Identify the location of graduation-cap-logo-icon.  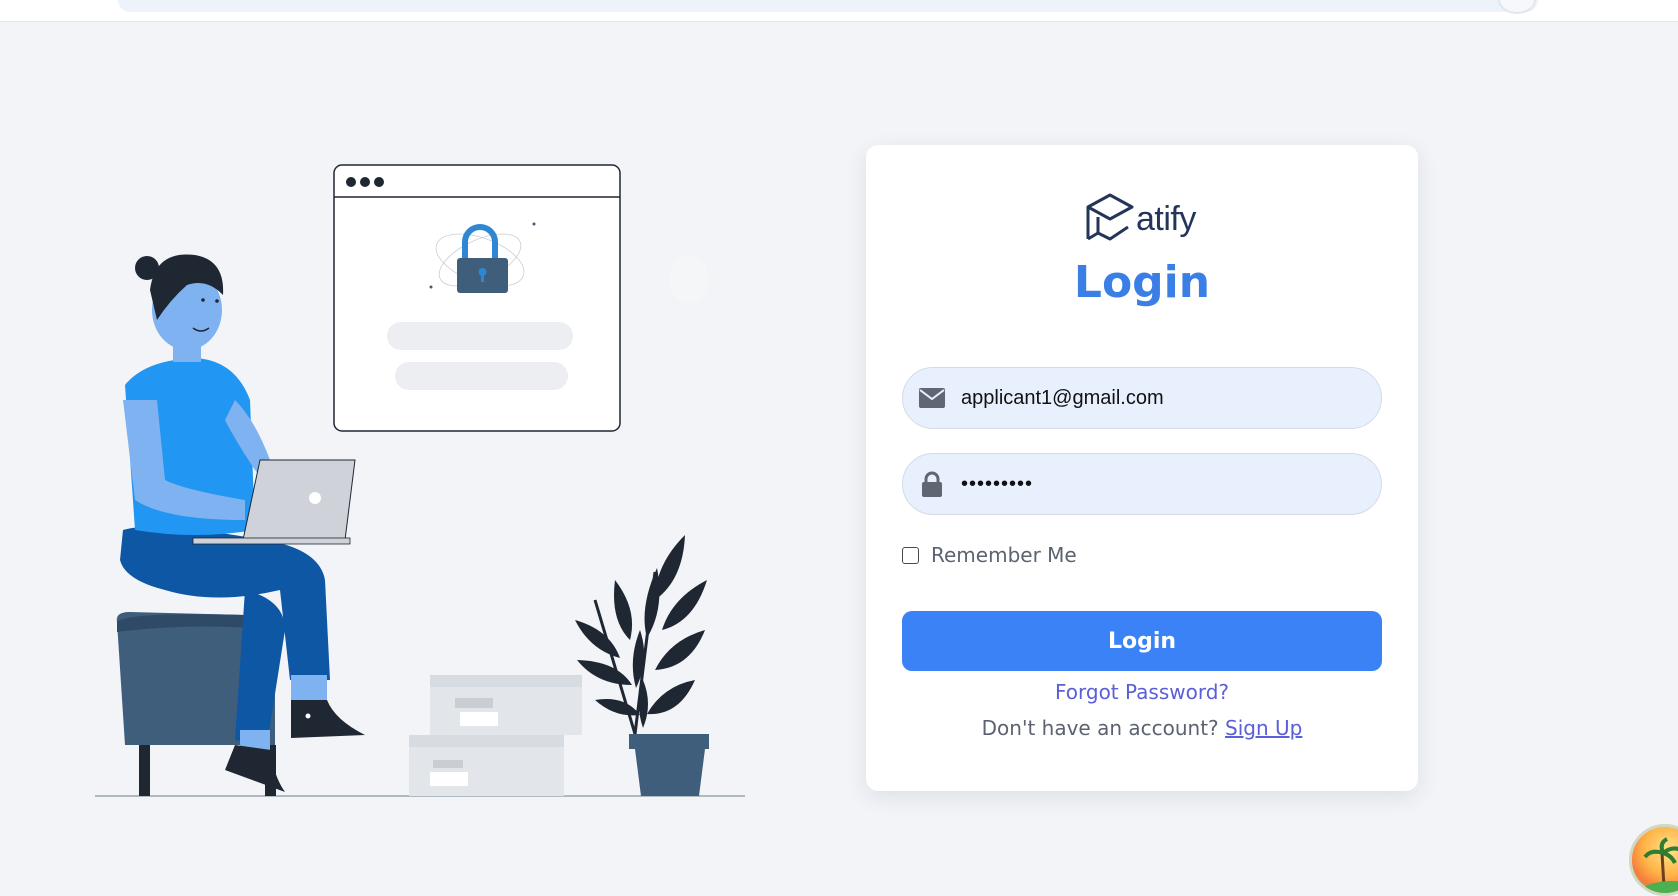
(1110, 217).